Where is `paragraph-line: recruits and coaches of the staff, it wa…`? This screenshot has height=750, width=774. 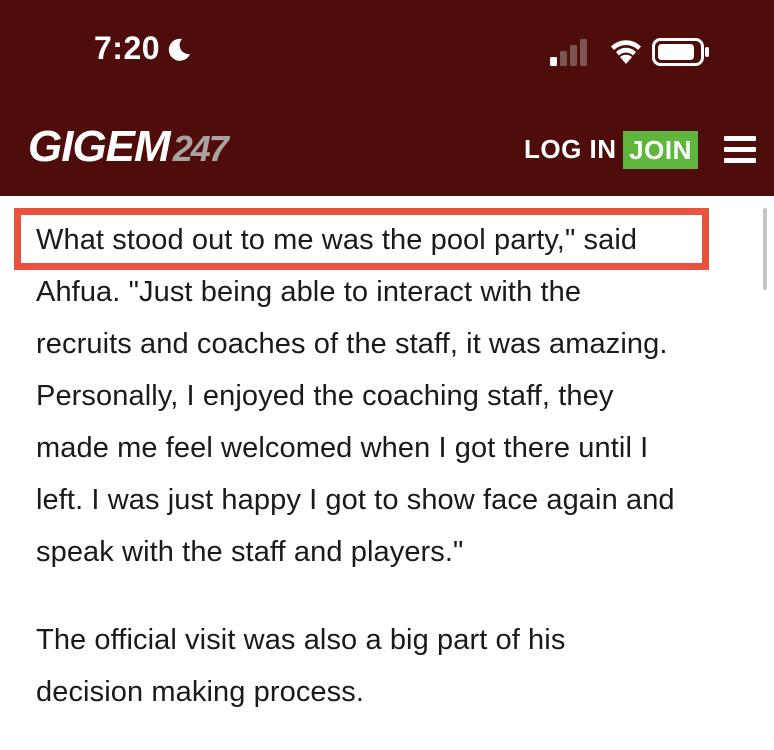
paragraph-line: recruits and coaches of the staff, it wa… is located at coordinates (352, 344).